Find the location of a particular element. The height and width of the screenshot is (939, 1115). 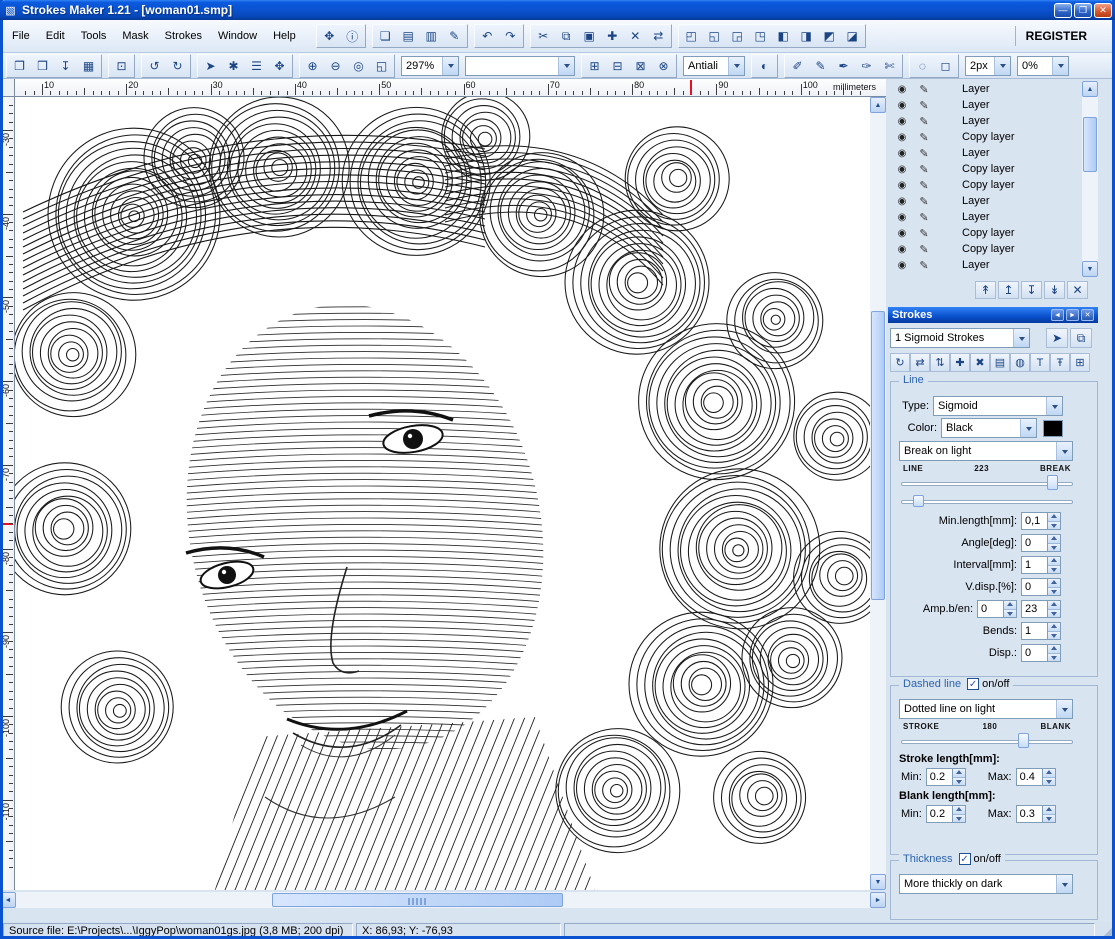

select-tool-icon: ➤ is located at coordinates (210, 66).